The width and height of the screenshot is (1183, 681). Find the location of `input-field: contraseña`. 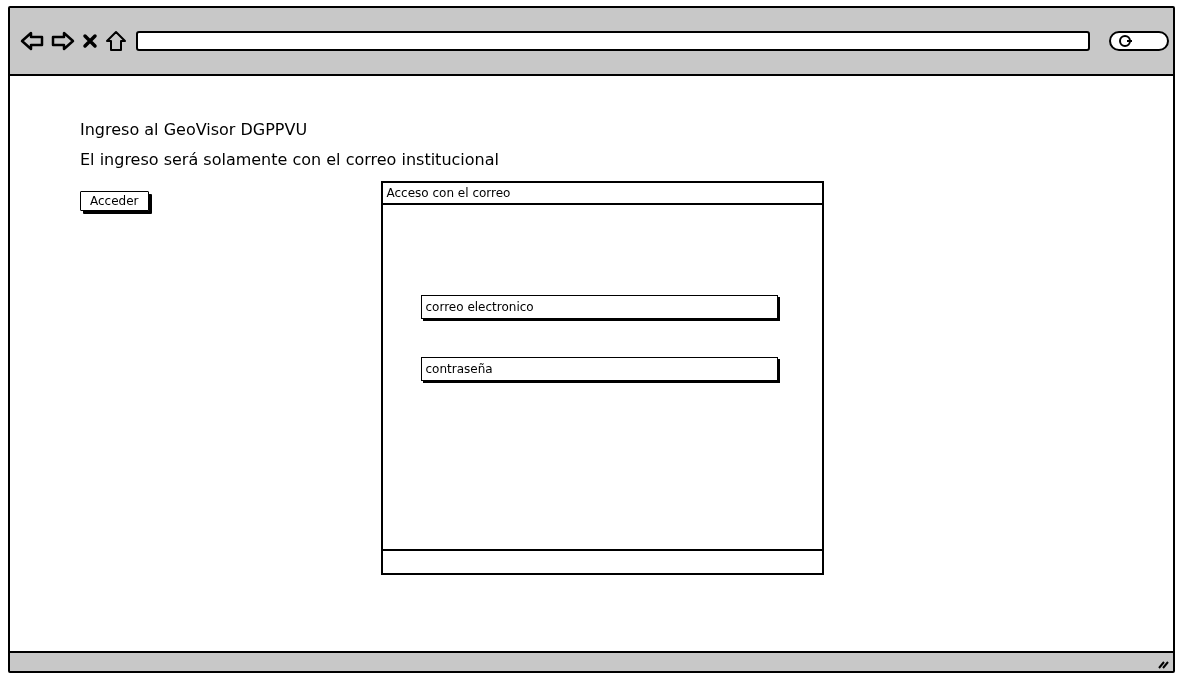

input-field: contraseña is located at coordinates (599, 369).